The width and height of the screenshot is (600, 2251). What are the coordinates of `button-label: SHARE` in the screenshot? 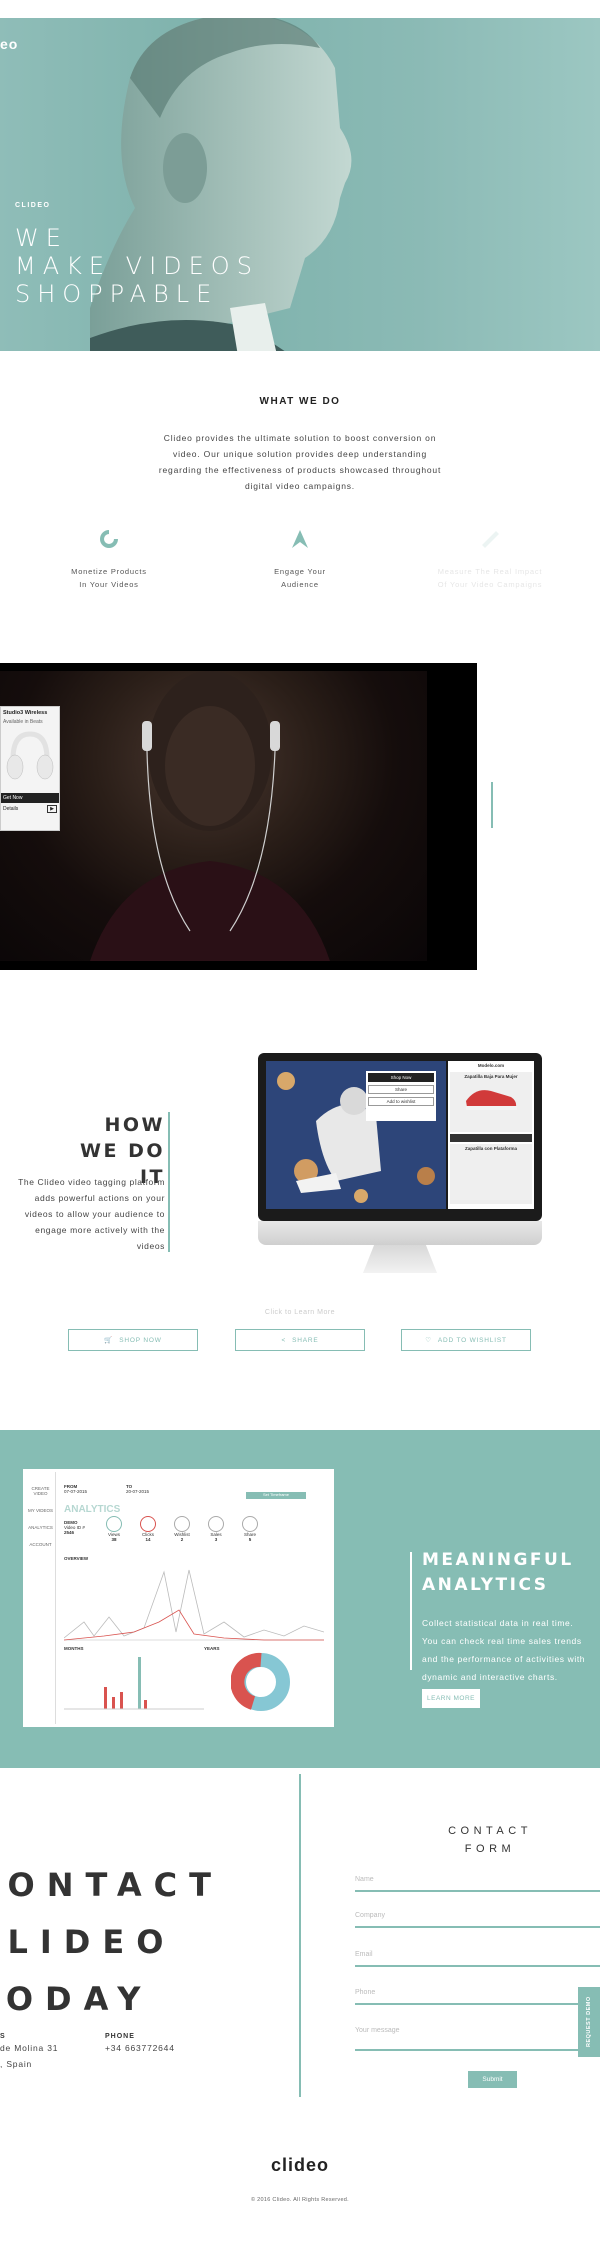 It's located at (305, 1340).